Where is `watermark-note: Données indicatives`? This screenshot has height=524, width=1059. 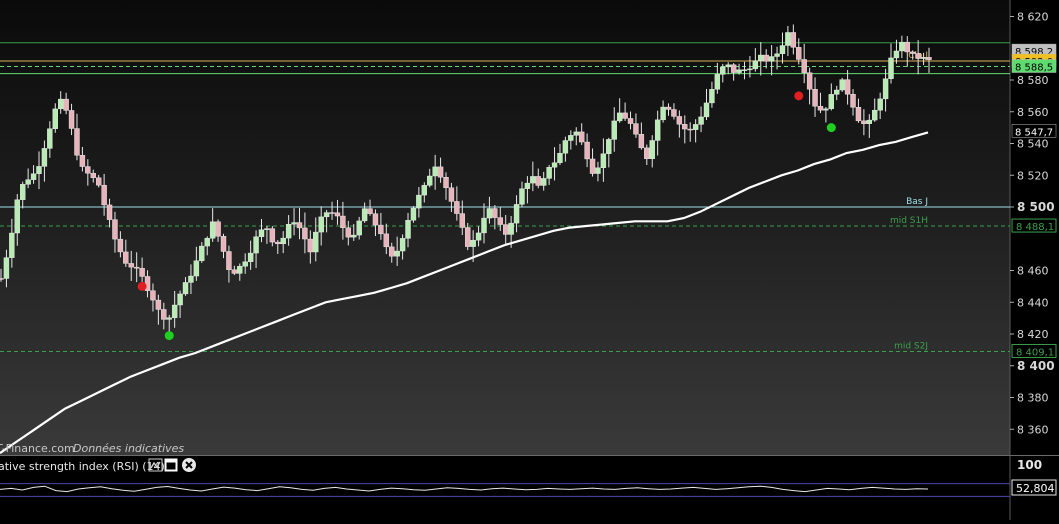
watermark-note: Données indicatives is located at coordinates (128, 448).